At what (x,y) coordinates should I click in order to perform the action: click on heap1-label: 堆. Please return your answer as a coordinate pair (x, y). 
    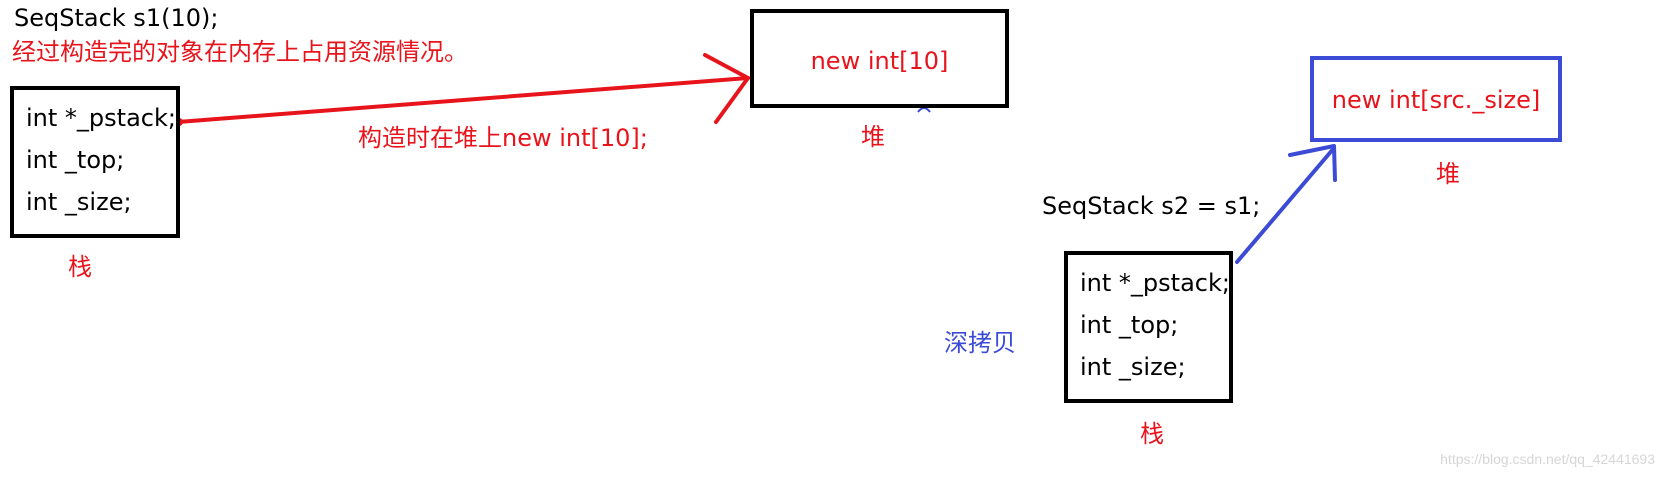
    Looking at the image, I should click on (873, 137).